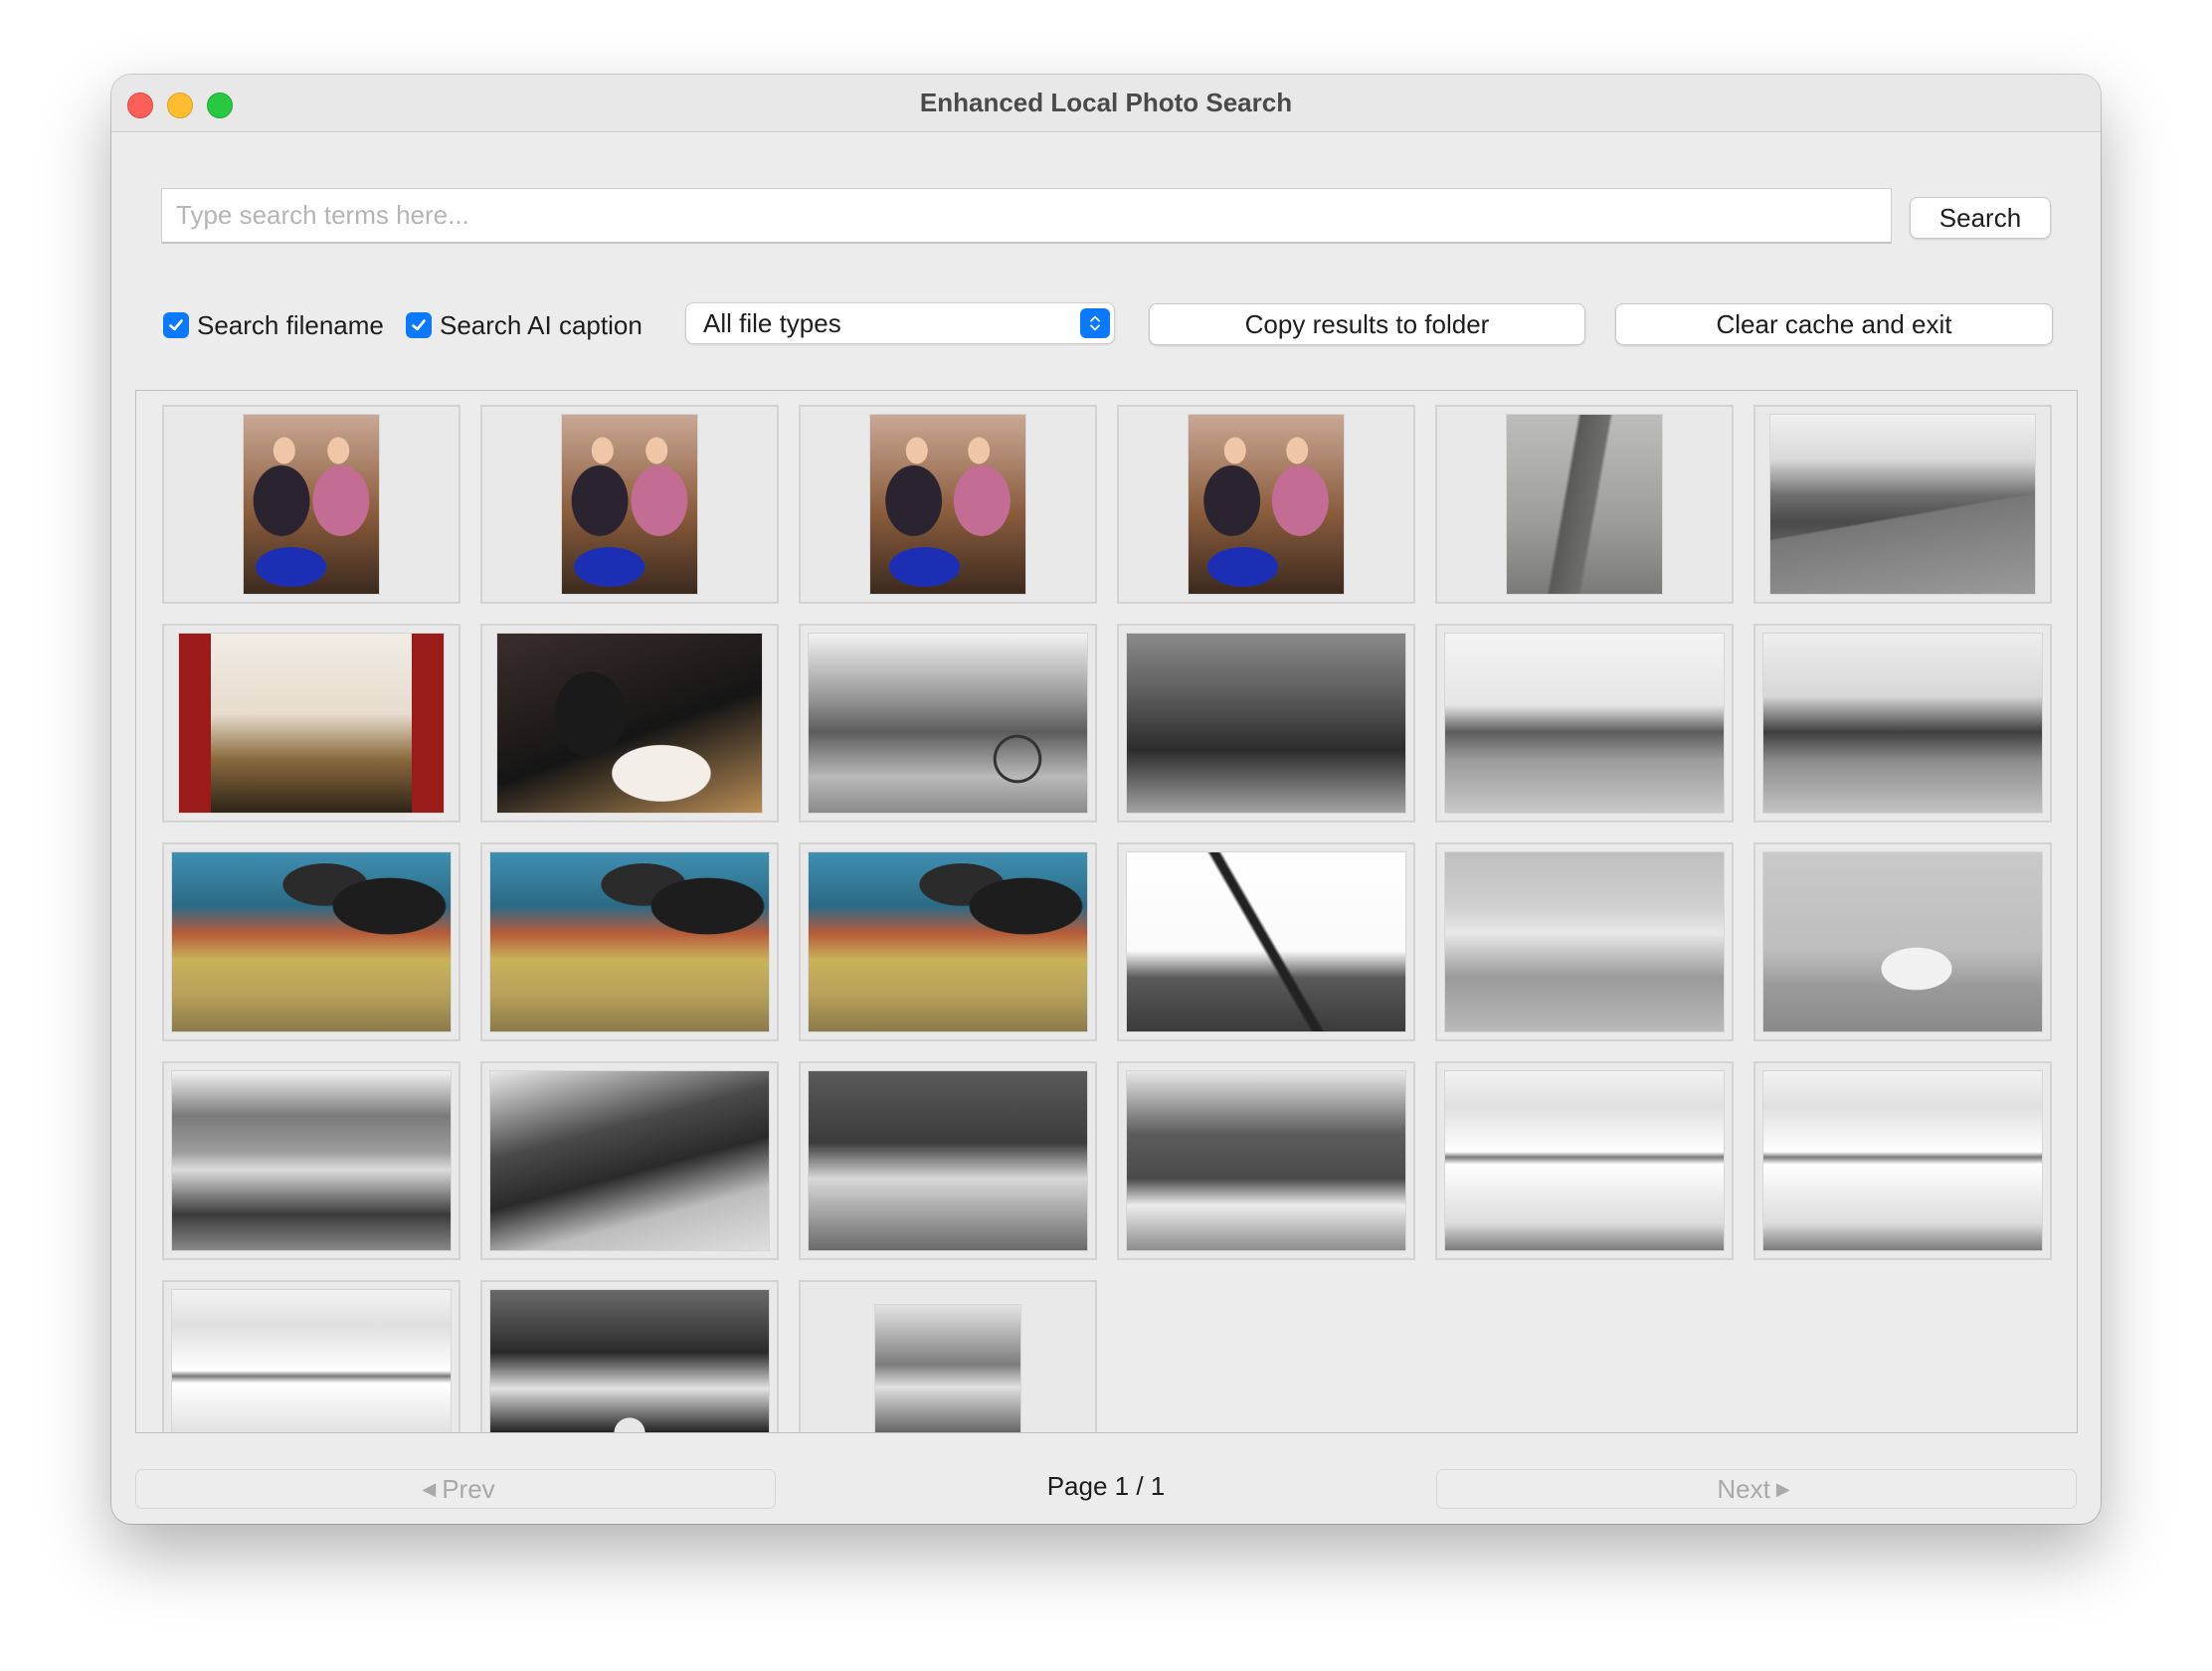  What do you see at coordinates (1782, 1488) in the screenshot?
I see `right-triangle-icon: ▶` at bounding box center [1782, 1488].